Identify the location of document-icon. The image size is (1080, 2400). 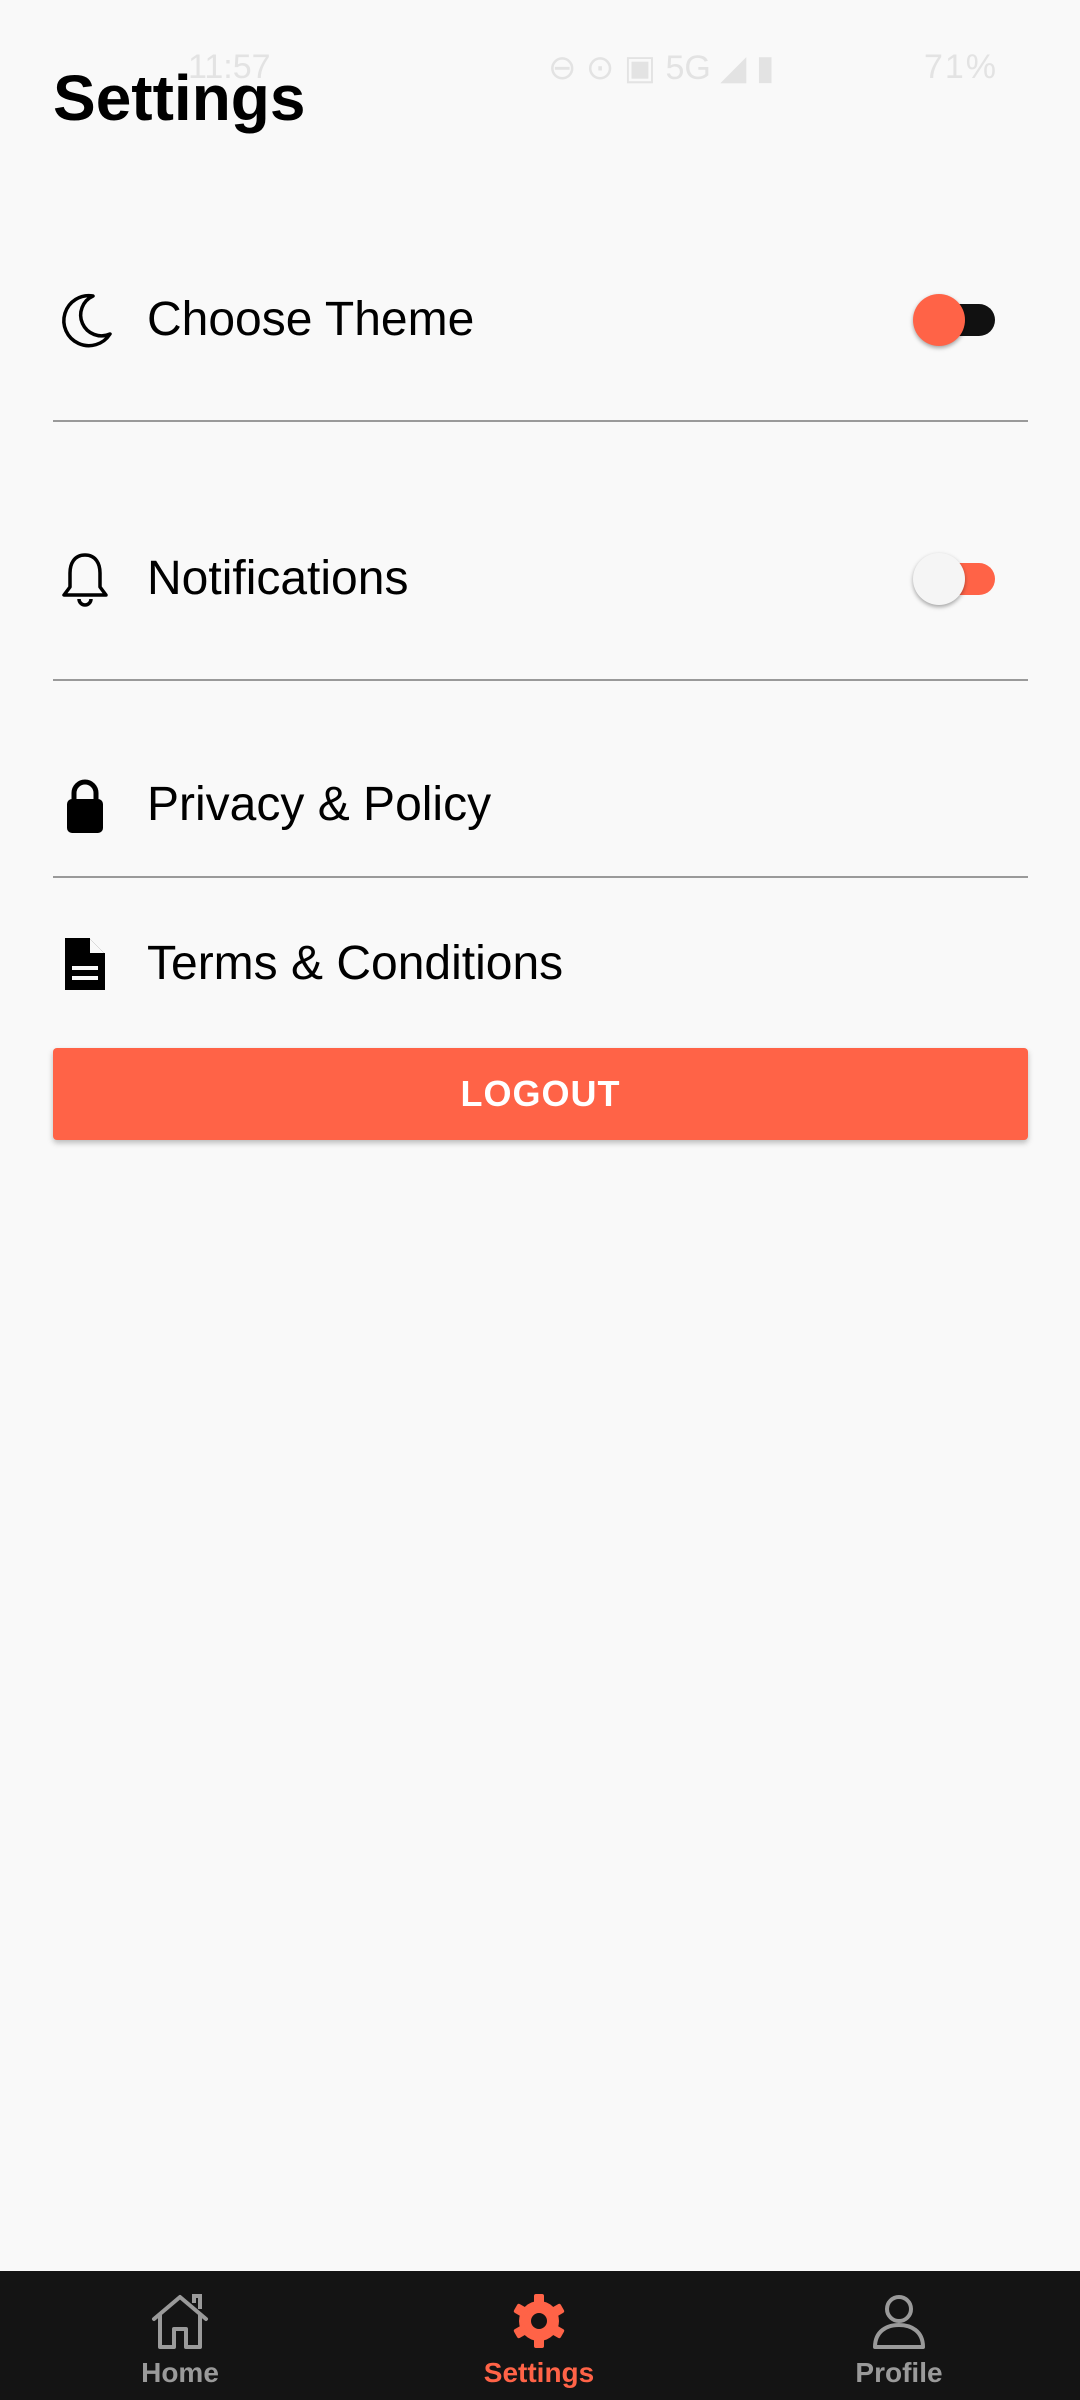
(85, 964).